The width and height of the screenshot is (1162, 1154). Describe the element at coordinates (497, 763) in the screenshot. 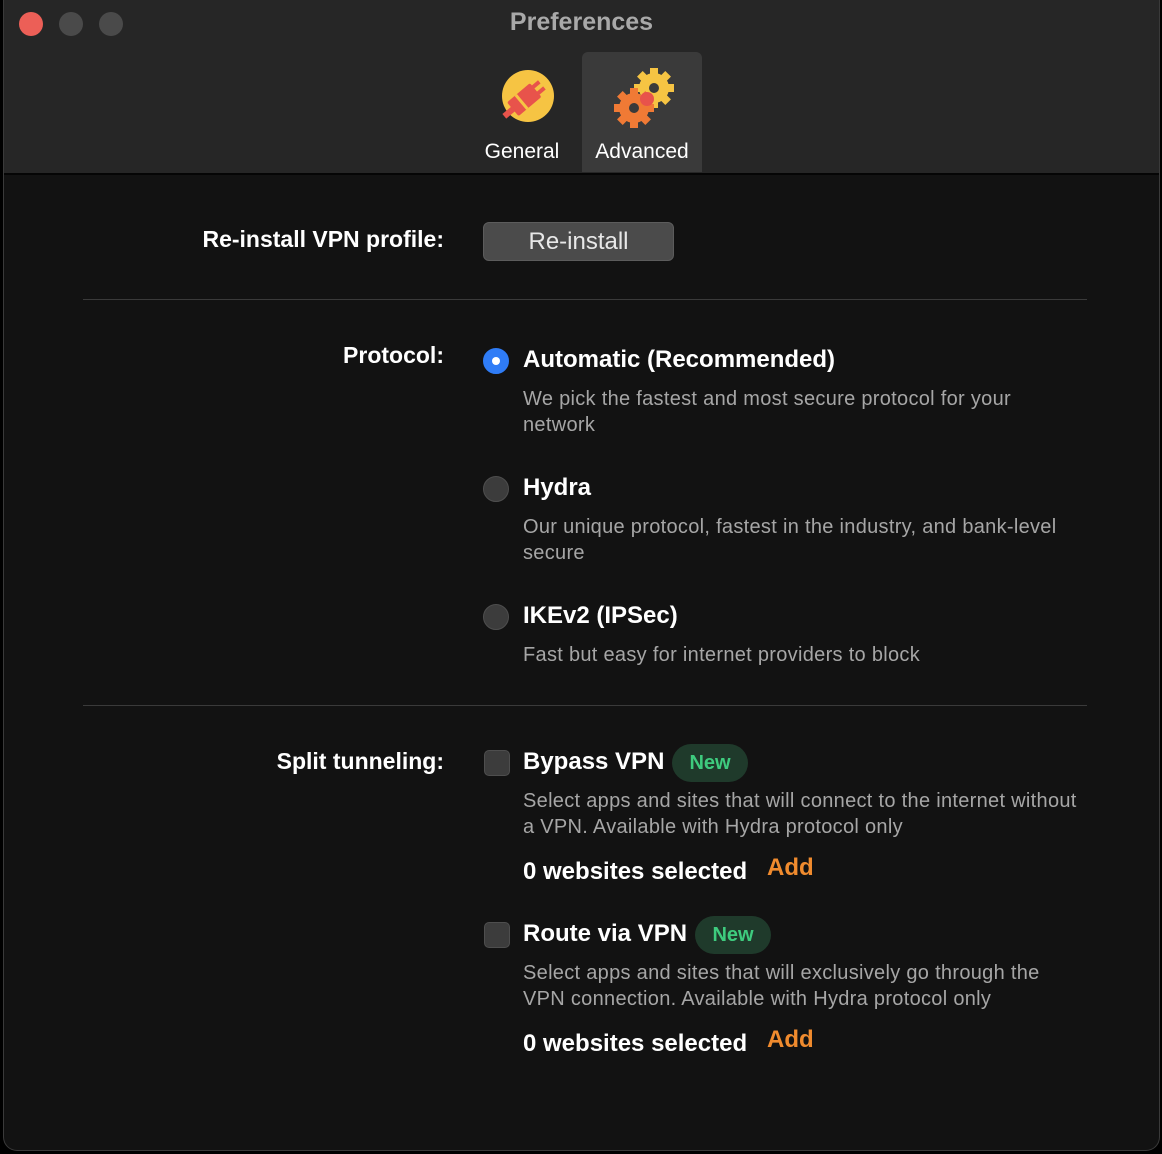

I see `checkbox-bypass-vpn` at that location.